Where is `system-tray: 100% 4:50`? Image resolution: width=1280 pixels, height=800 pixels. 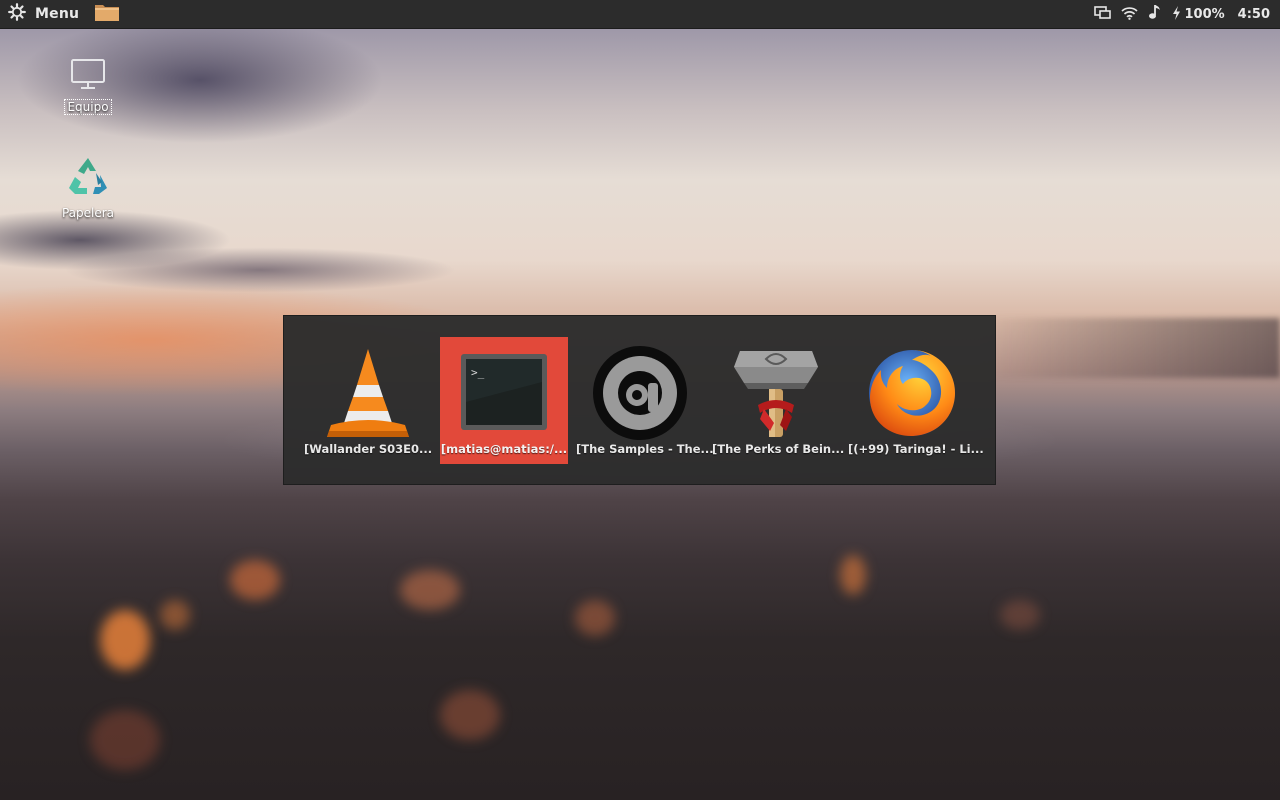 system-tray: 100% 4:50 is located at coordinates (1182, 14).